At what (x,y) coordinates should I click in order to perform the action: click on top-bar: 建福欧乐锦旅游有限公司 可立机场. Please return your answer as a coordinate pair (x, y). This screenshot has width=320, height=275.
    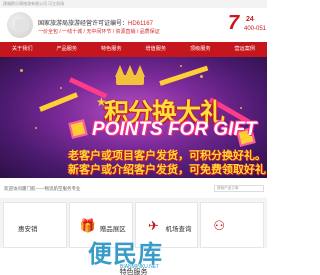
    Looking at the image, I should click on (133, 4).